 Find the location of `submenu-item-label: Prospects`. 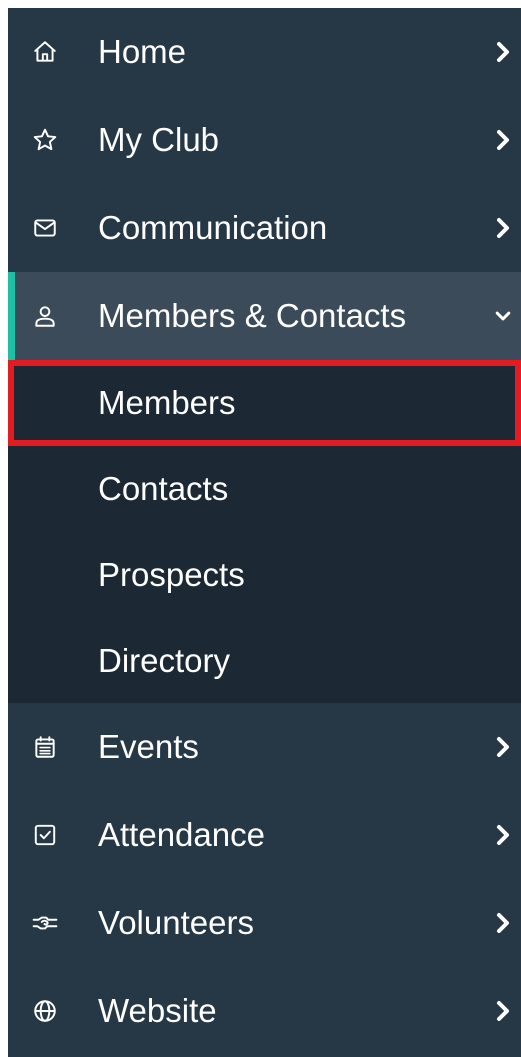

submenu-item-label: Prospects is located at coordinates (171, 574).